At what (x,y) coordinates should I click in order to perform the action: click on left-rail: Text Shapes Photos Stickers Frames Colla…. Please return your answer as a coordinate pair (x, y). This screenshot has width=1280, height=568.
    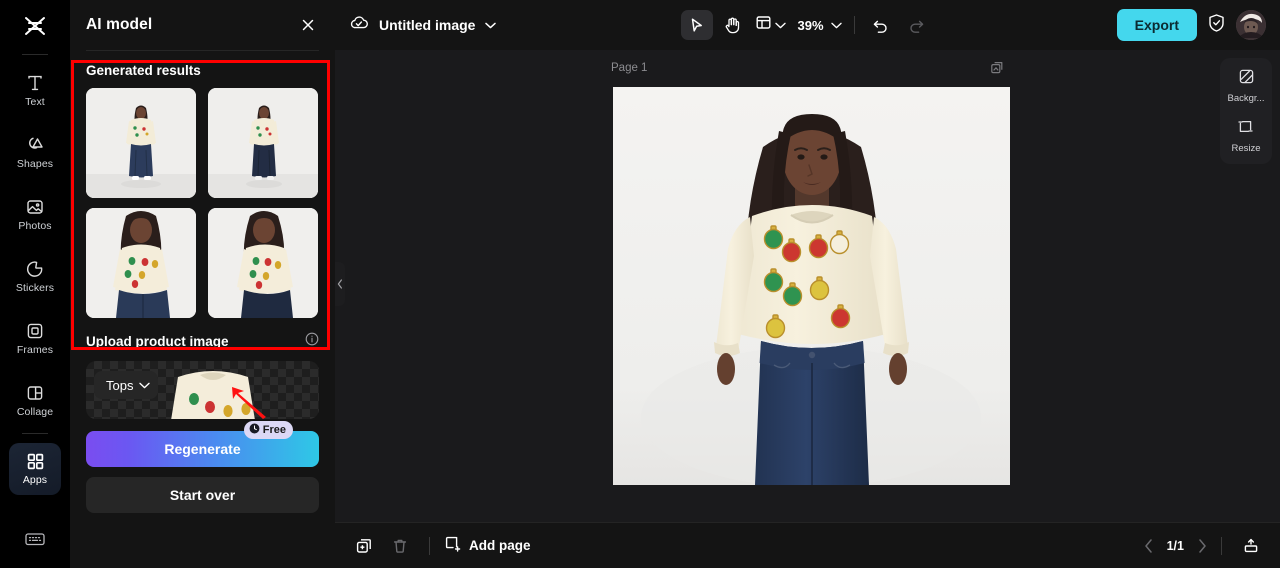
    Looking at the image, I should click on (35, 284).